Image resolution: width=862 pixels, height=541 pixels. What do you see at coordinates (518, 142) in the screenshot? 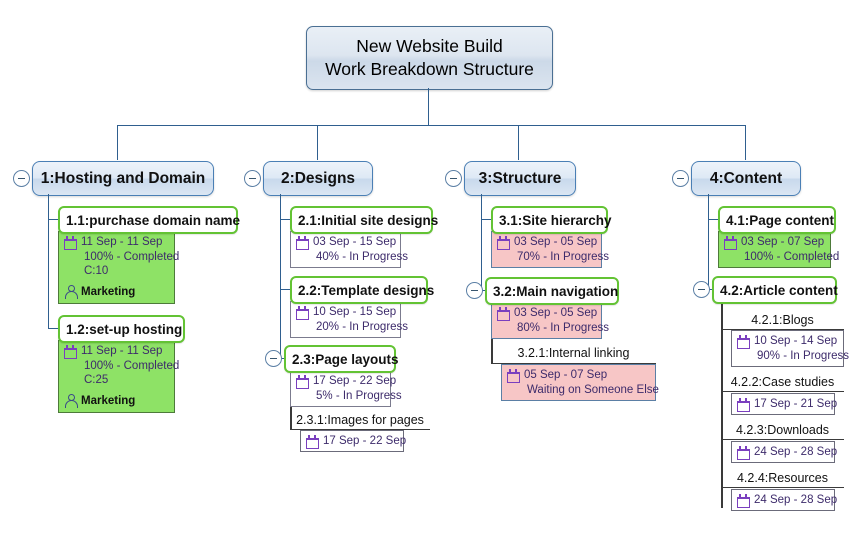
I see `phase3-drop-connector` at bounding box center [518, 142].